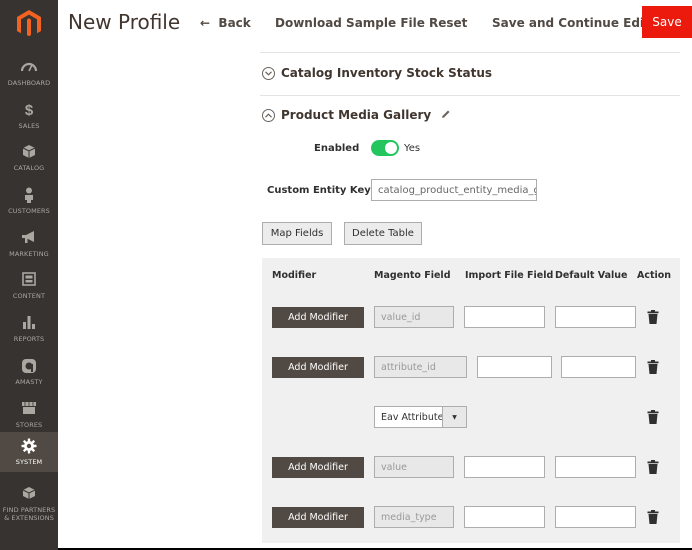 The image size is (692, 550). Describe the element at coordinates (29, 110) in the screenshot. I see `dollar-icon: $` at that location.